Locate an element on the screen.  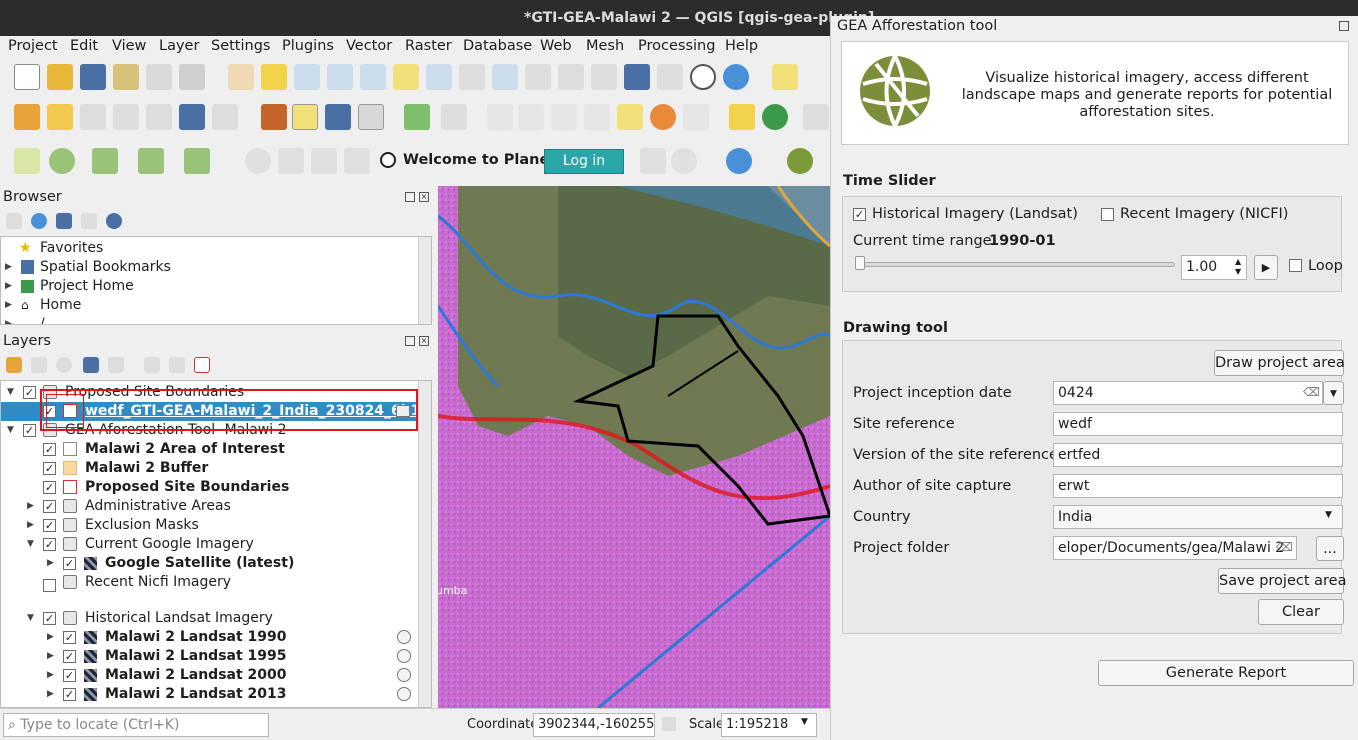
trash-icon is located at coordinates (531, 117).